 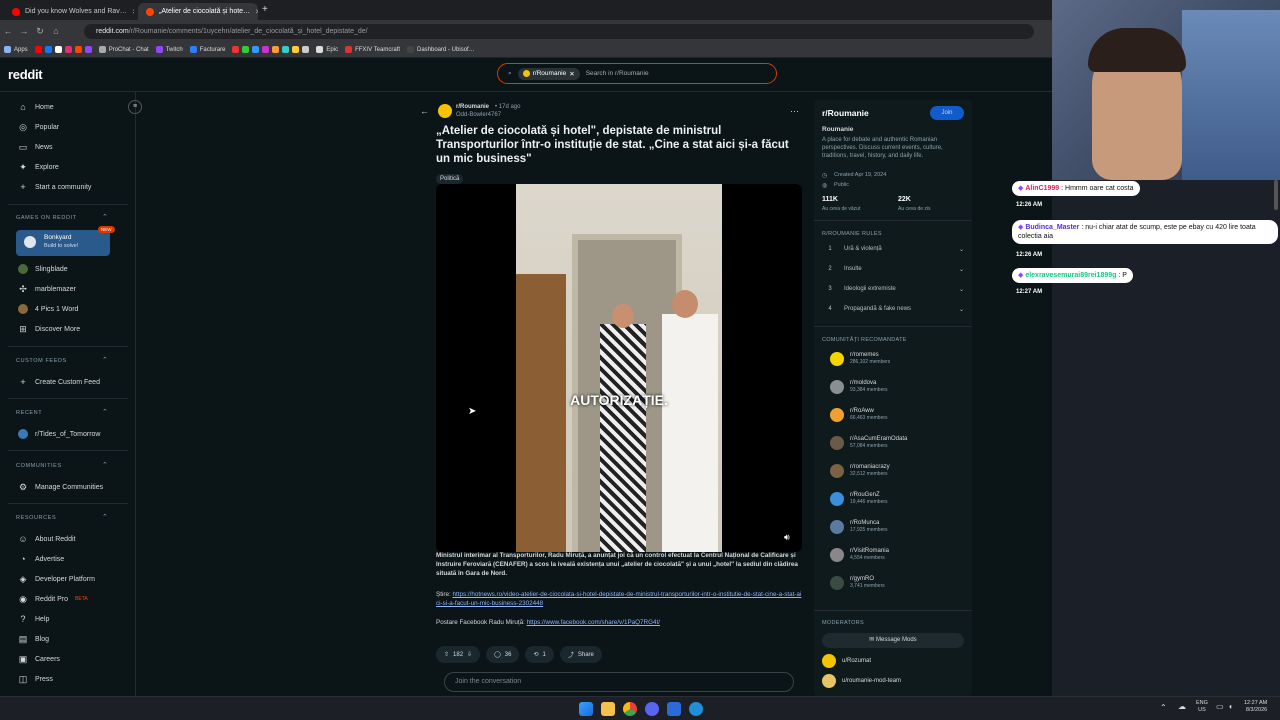 I want to click on home-icon: ⌂, so click(x=56, y=31).